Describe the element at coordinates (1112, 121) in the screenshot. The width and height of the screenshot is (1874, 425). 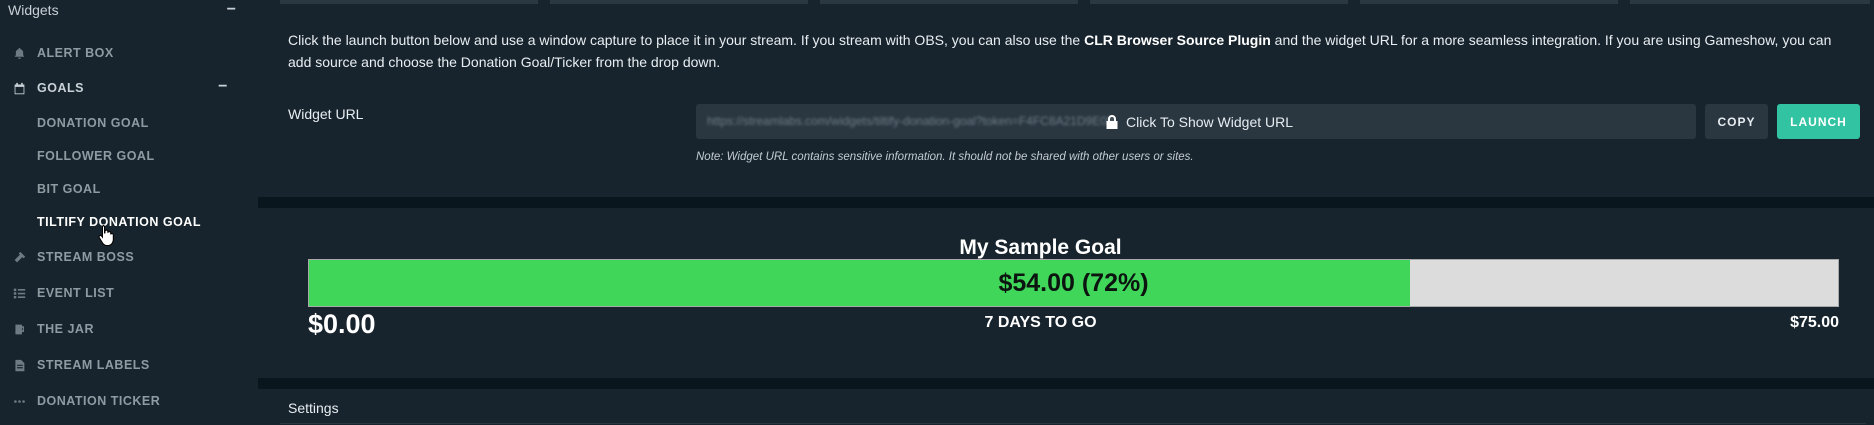
I see `lock-icon` at that location.